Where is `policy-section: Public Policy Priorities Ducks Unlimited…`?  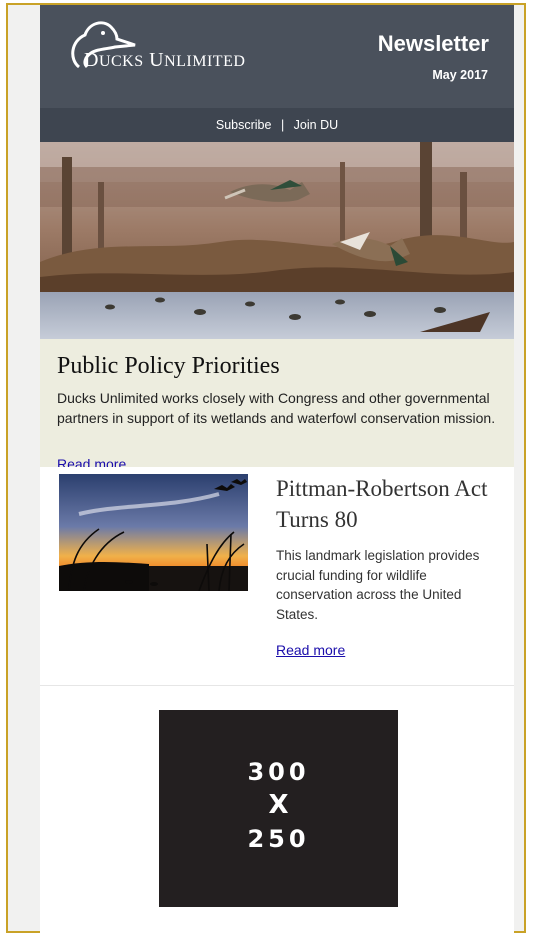 policy-section: Public Policy Priorities Ducks Unlimited… is located at coordinates (277, 403).